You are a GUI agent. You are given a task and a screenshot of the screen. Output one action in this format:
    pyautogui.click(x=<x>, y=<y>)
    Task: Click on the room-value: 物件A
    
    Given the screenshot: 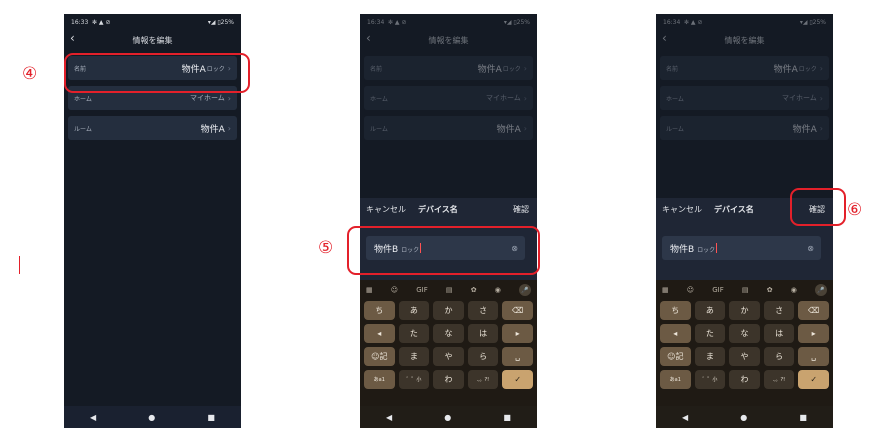 What is the action you would take?
    pyautogui.click(x=804, y=129)
    